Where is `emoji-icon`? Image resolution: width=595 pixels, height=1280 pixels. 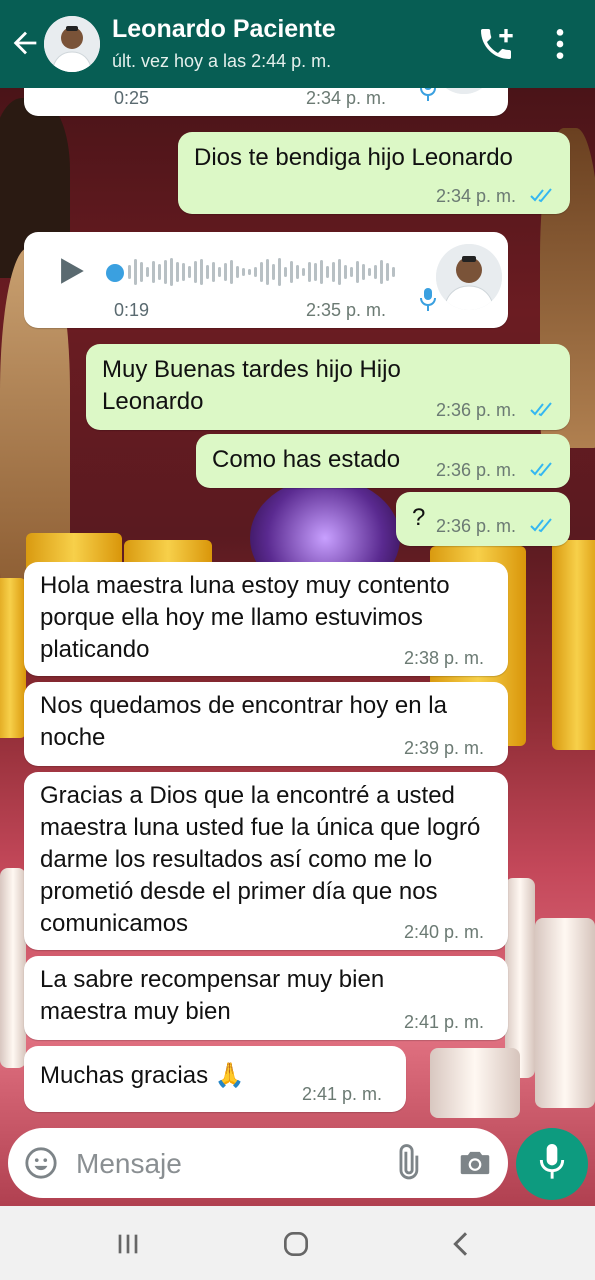 emoji-icon is located at coordinates (41, 1163).